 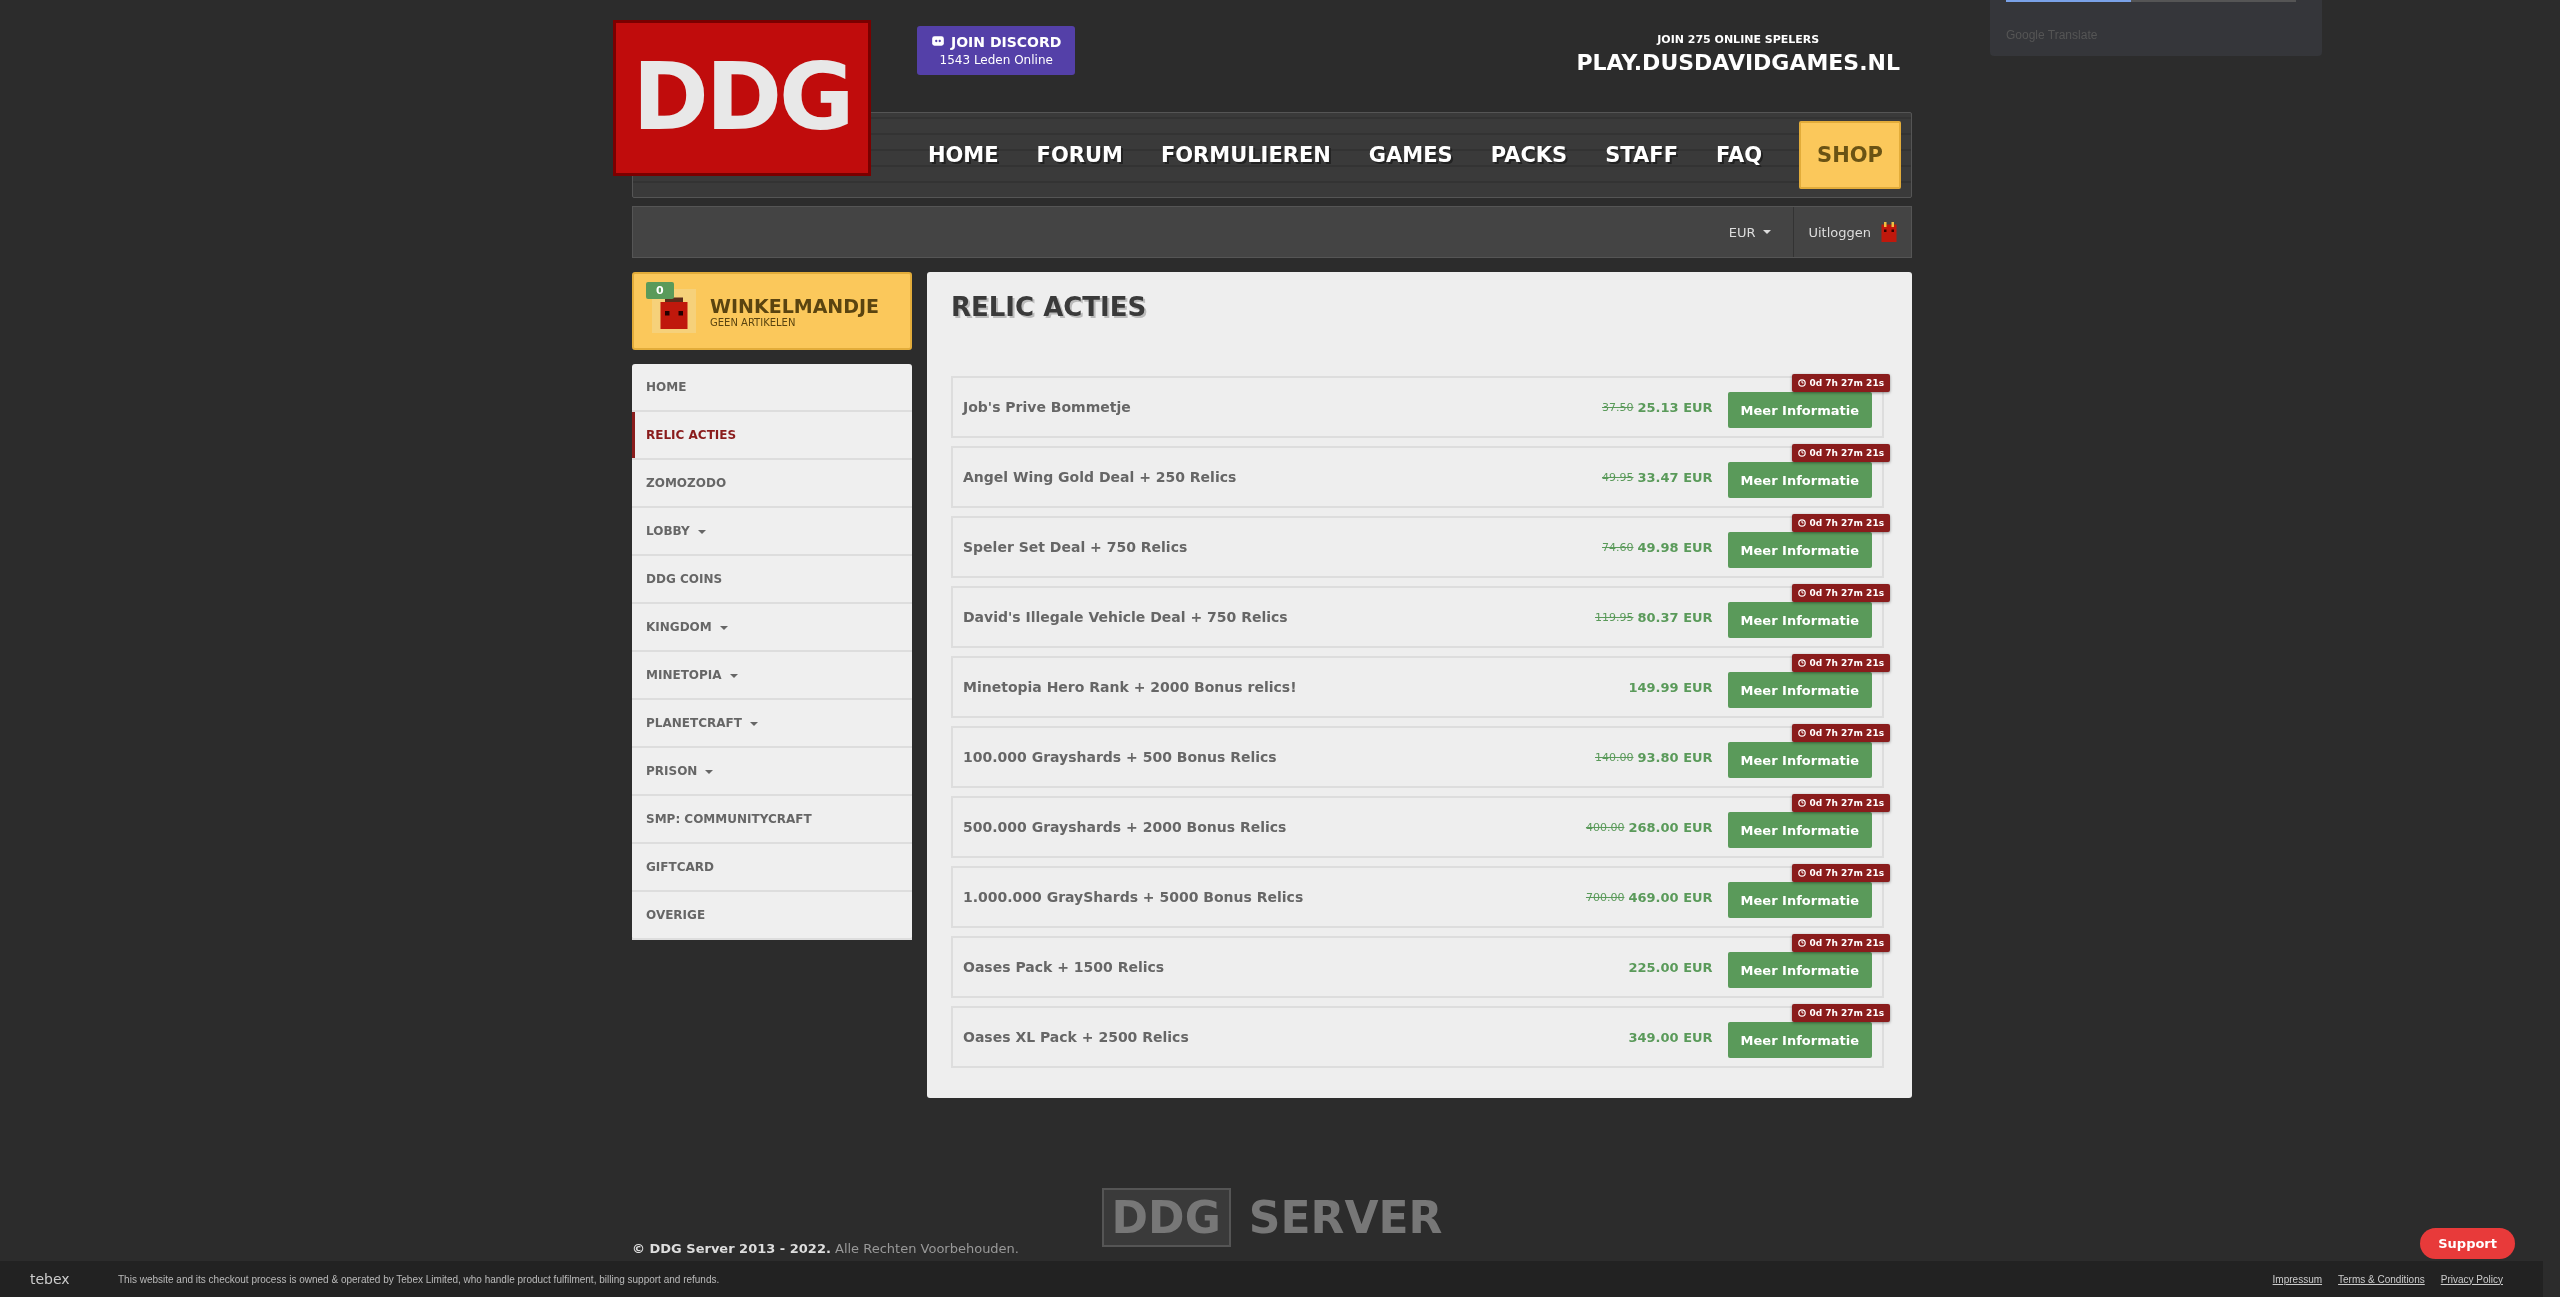 I want to click on nav-link: FORUM, so click(x=1079, y=155).